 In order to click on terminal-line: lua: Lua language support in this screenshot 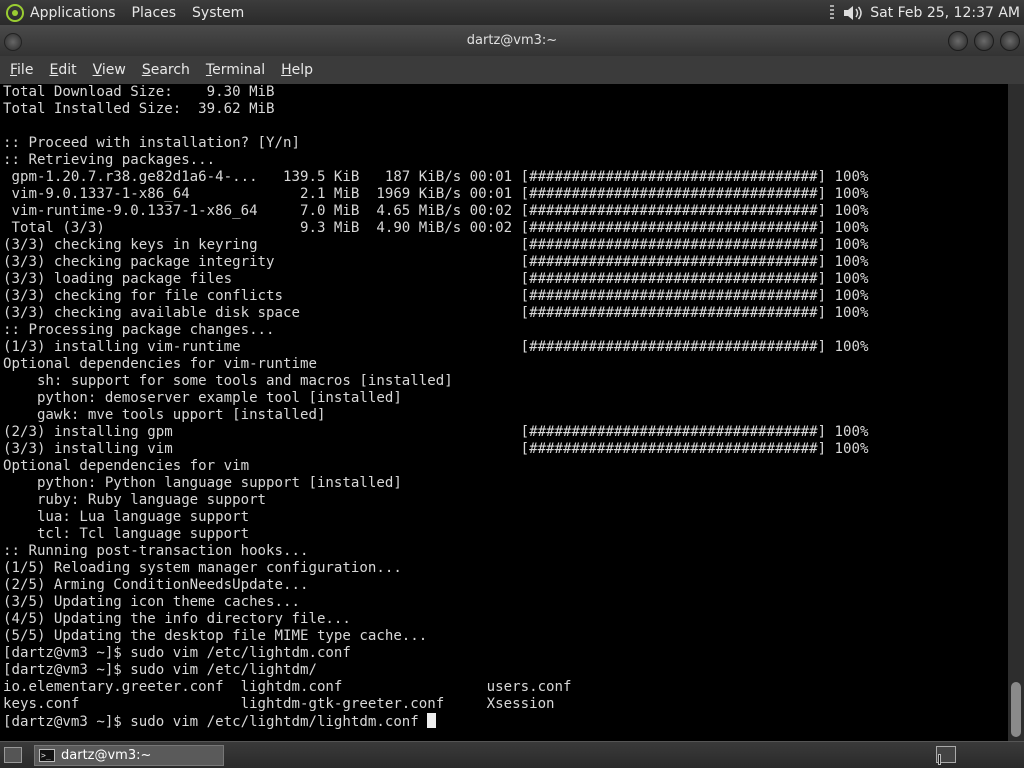, I will do `click(126, 517)`.